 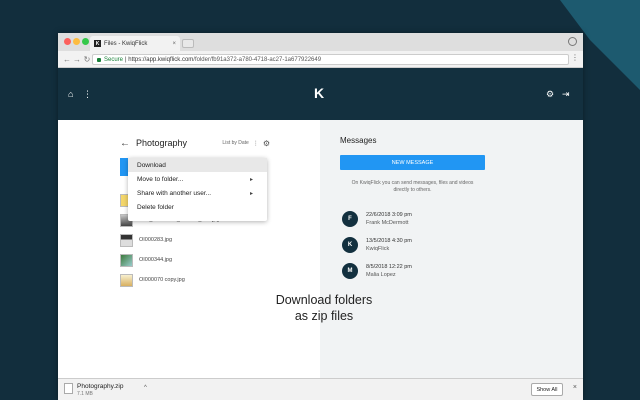 I want to click on title-bar: K Files - KwiqFlick ×, so click(x=320, y=42).